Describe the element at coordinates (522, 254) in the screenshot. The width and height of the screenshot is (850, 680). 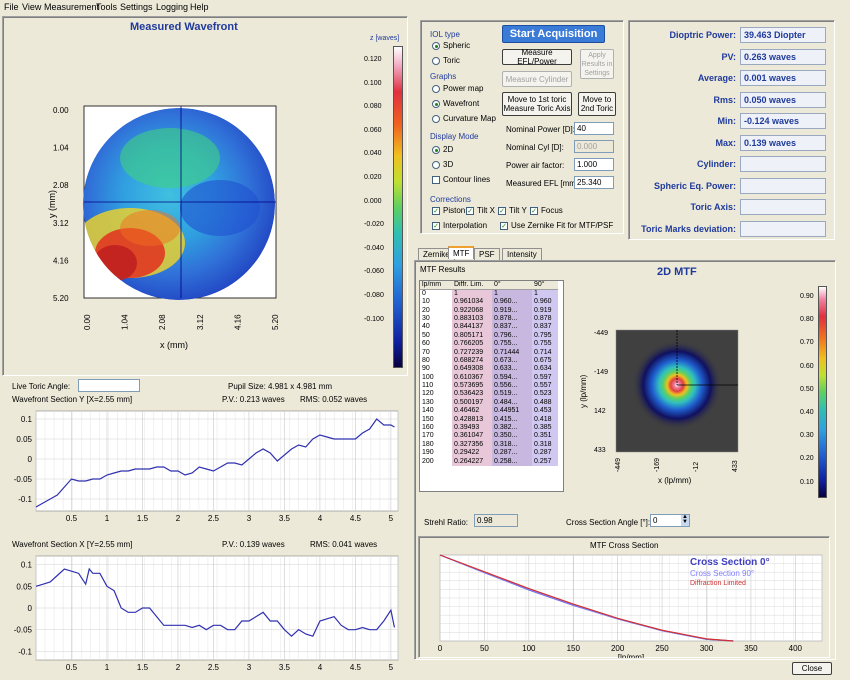
I see `tab-intensity: Intensity` at that location.